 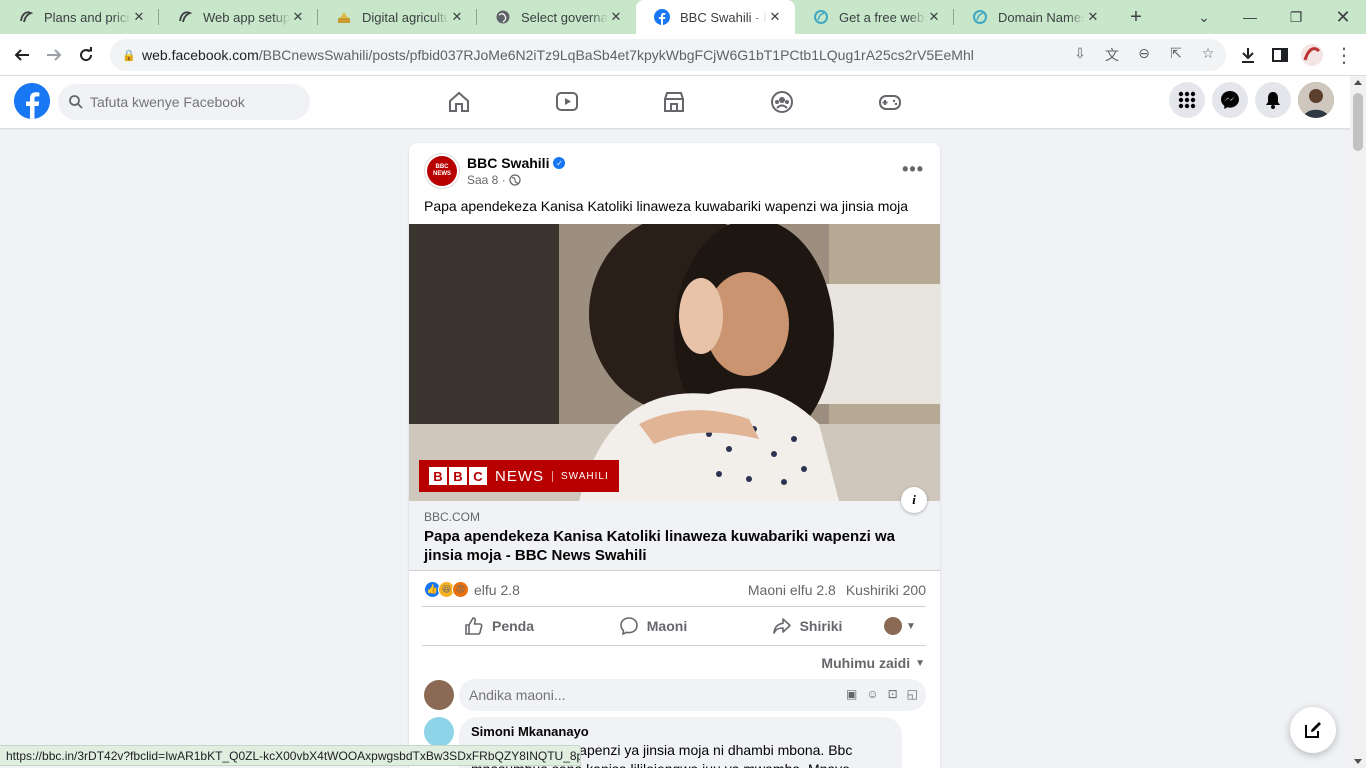 I want to click on browser-tab-active: BBC Swahili - Pap ✕, so click(x=715, y=17).